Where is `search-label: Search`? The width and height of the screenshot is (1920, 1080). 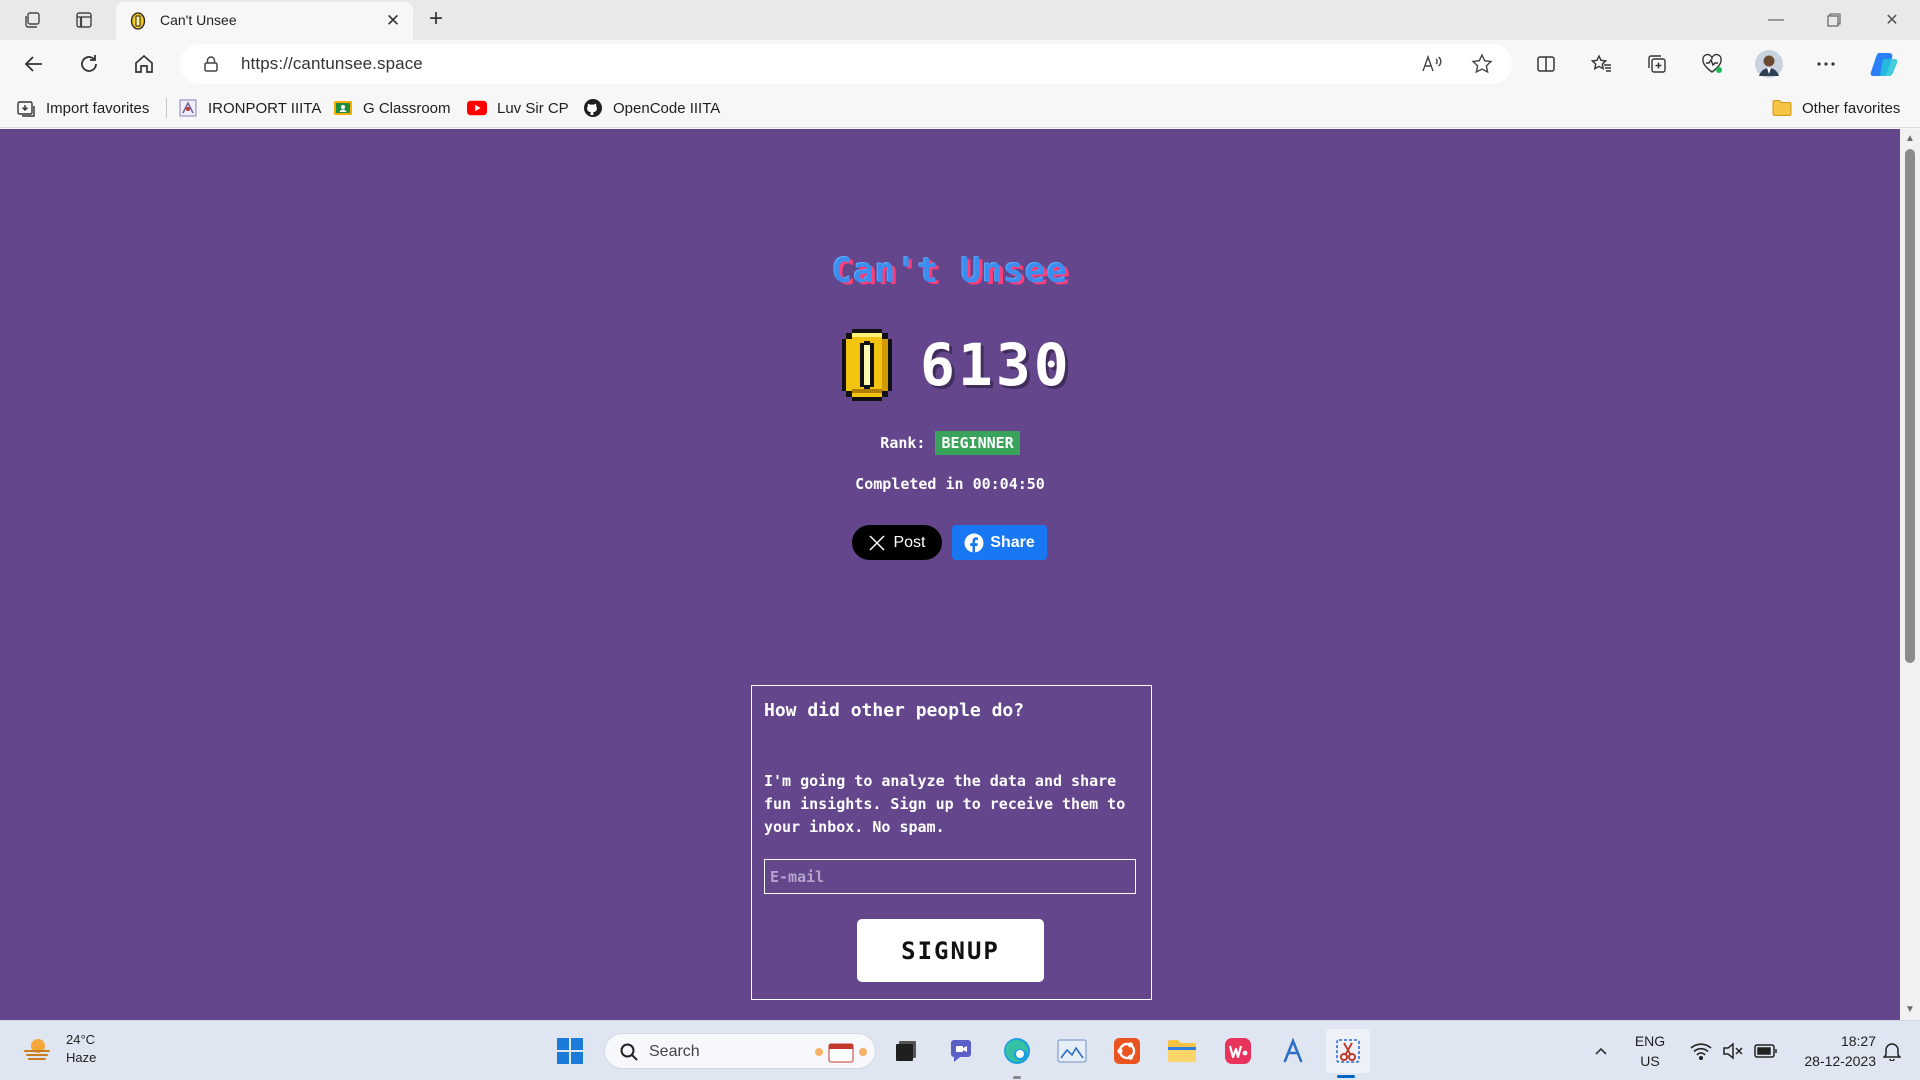
search-label: Search is located at coordinates (674, 1051).